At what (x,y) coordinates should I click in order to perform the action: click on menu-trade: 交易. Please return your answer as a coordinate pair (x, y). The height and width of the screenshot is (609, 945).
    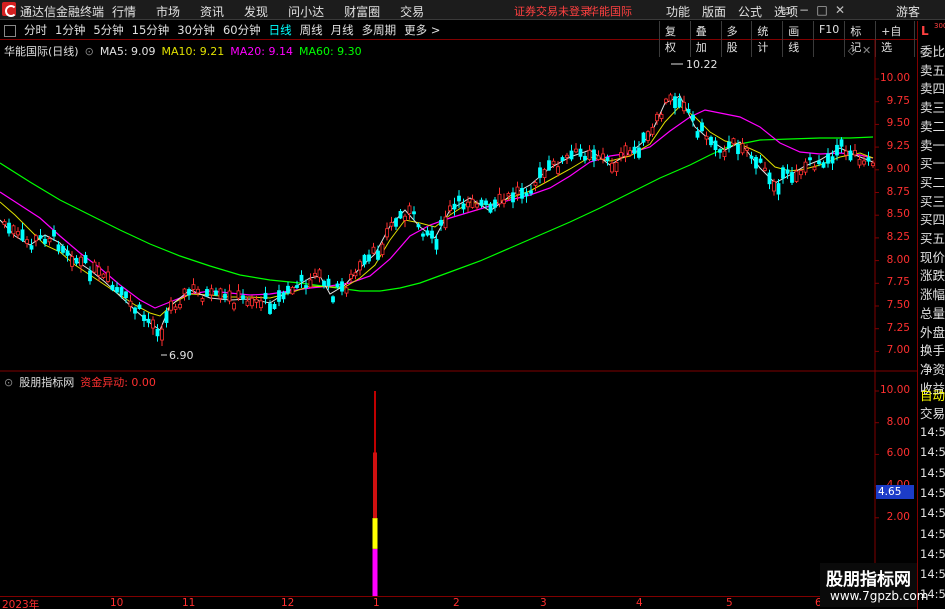
    Looking at the image, I should click on (412, 11).